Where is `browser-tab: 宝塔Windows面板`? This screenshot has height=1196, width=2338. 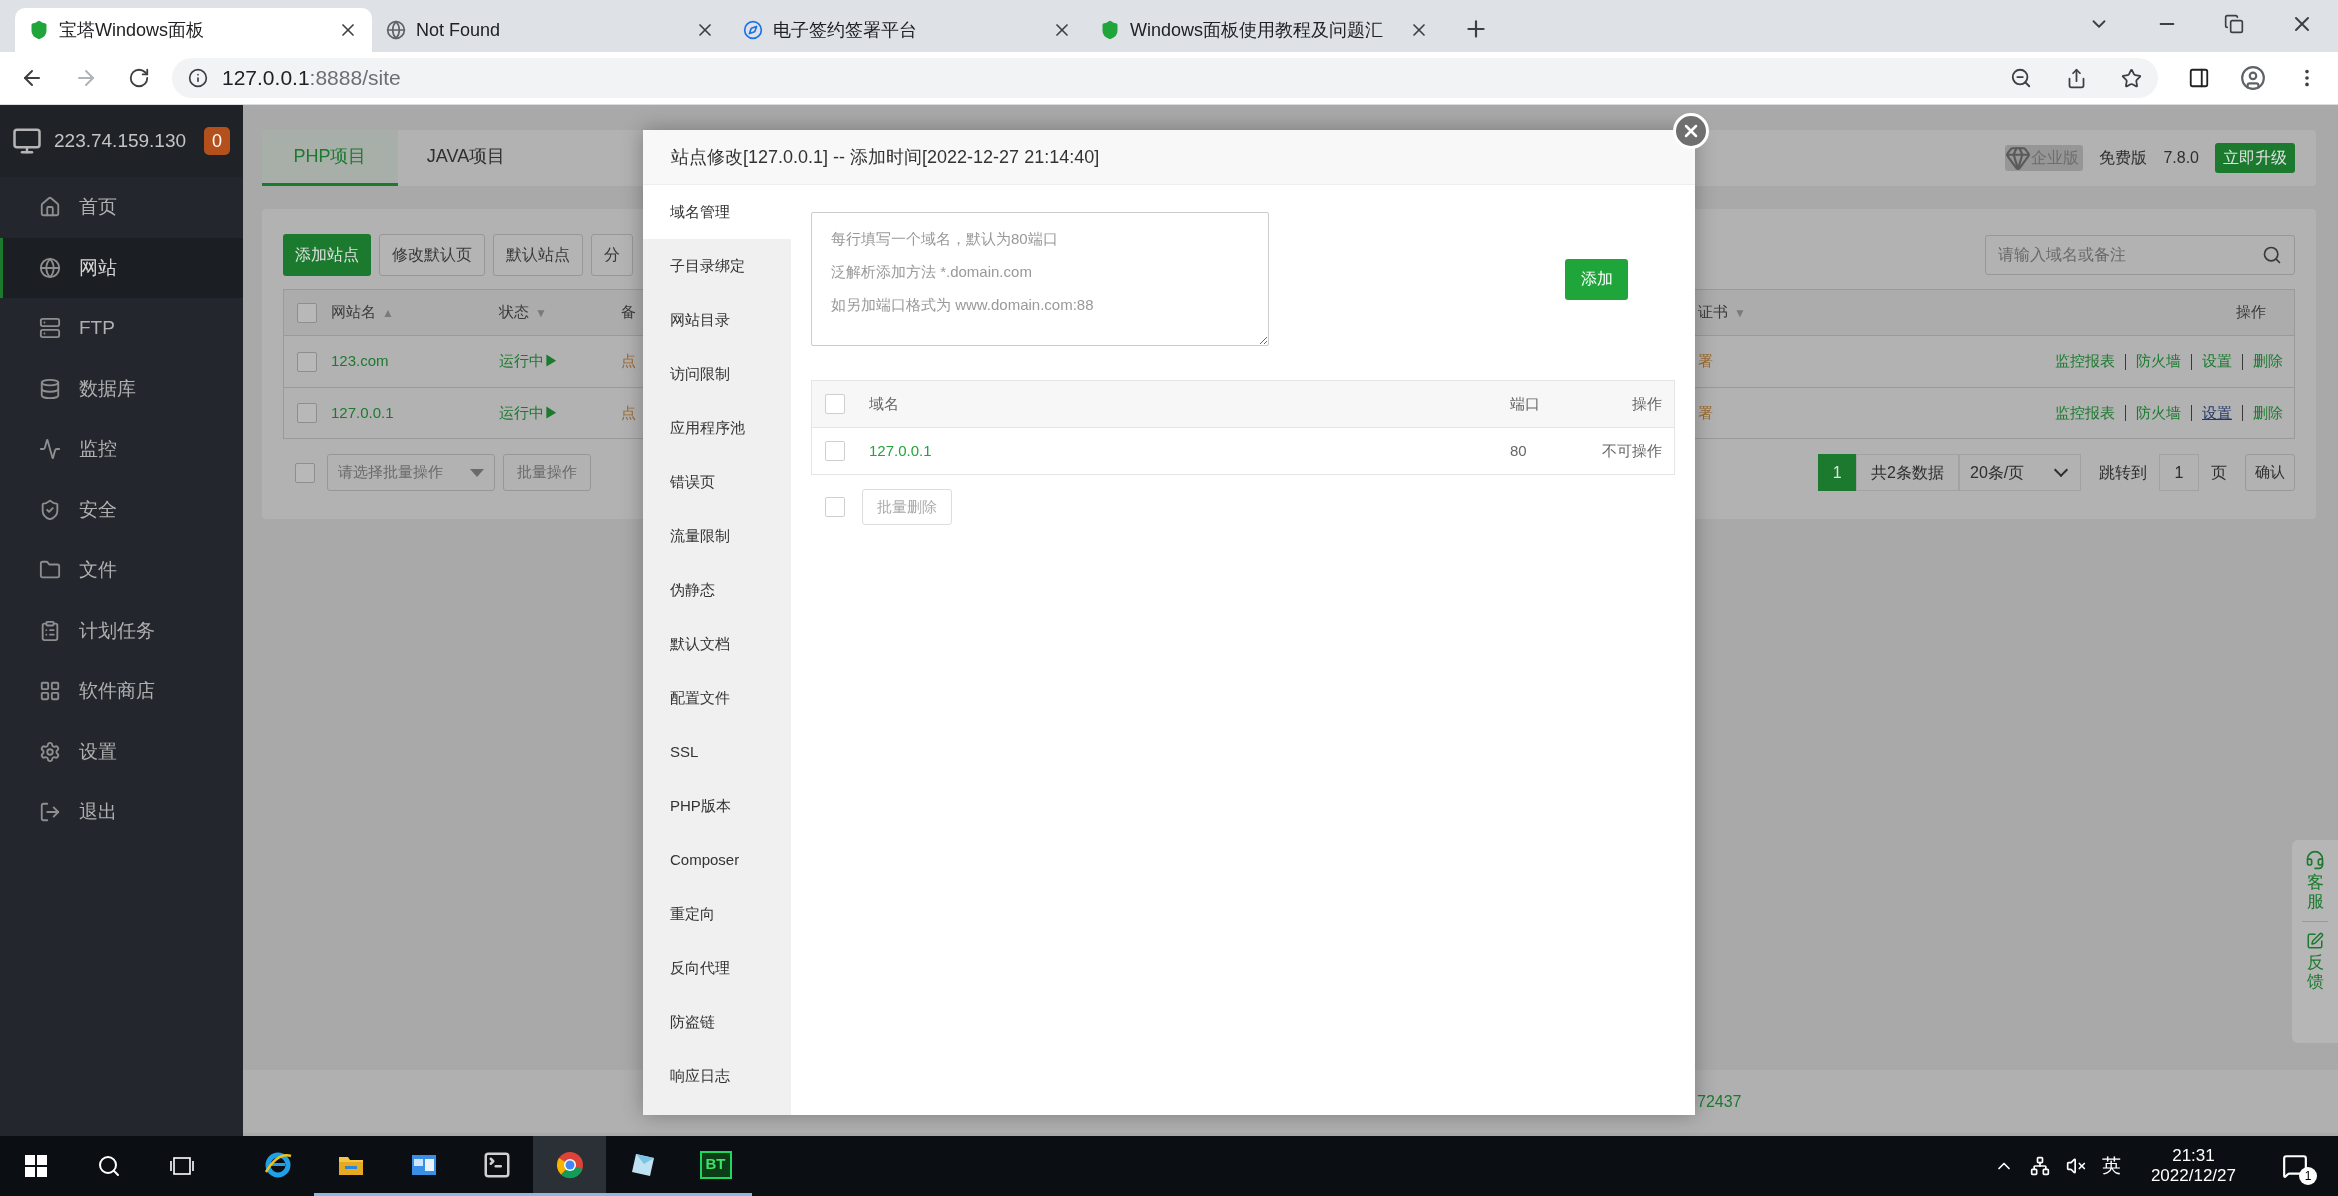
browser-tab: 宝塔Windows面板 is located at coordinates (193, 30).